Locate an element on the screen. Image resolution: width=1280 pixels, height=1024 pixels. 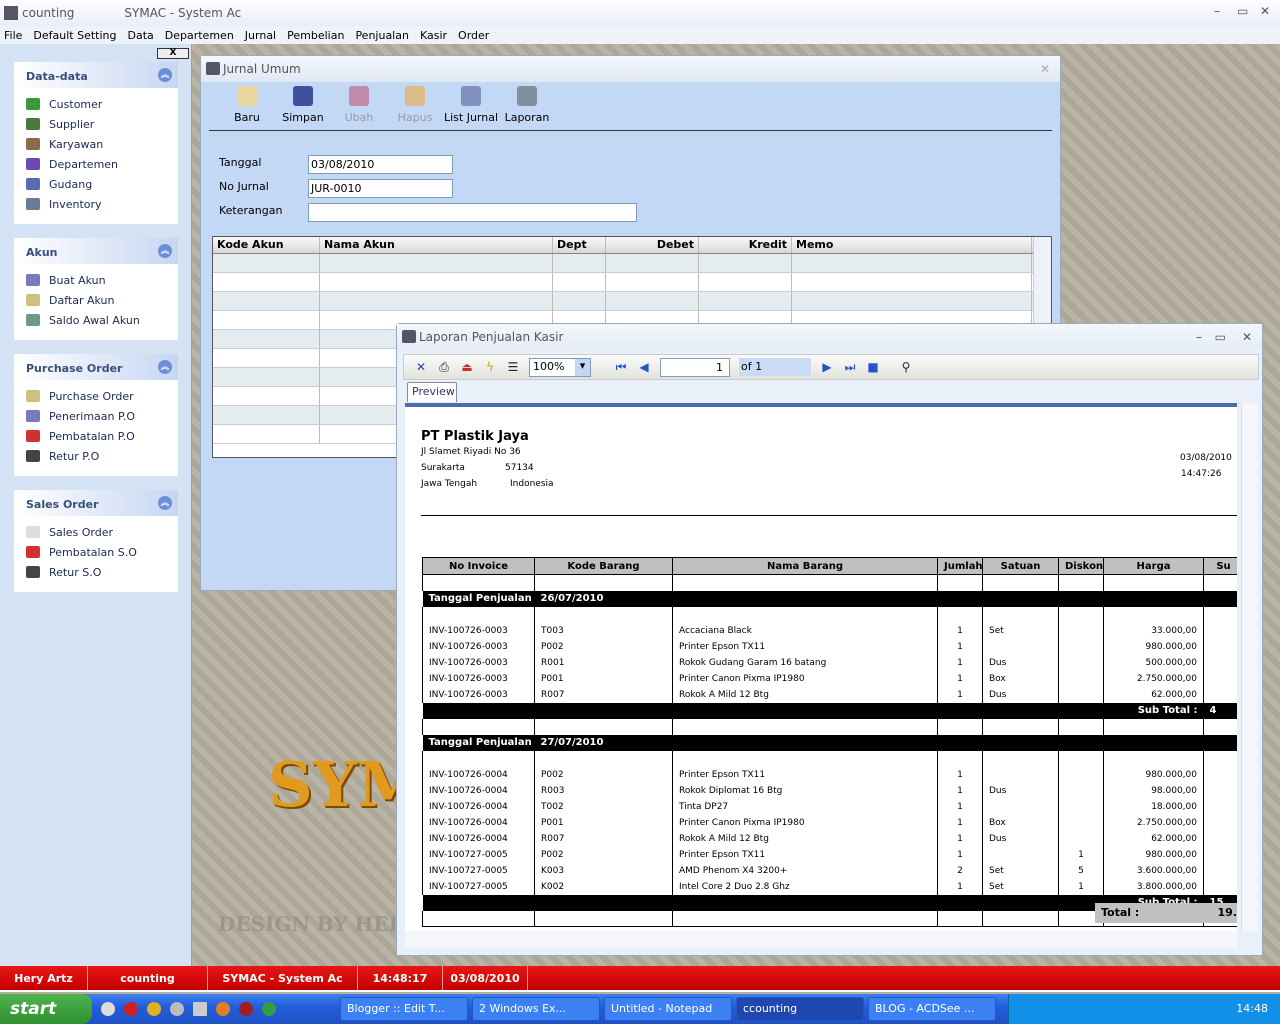
menu-departemen: Departemen is located at coordinates (199, 35).